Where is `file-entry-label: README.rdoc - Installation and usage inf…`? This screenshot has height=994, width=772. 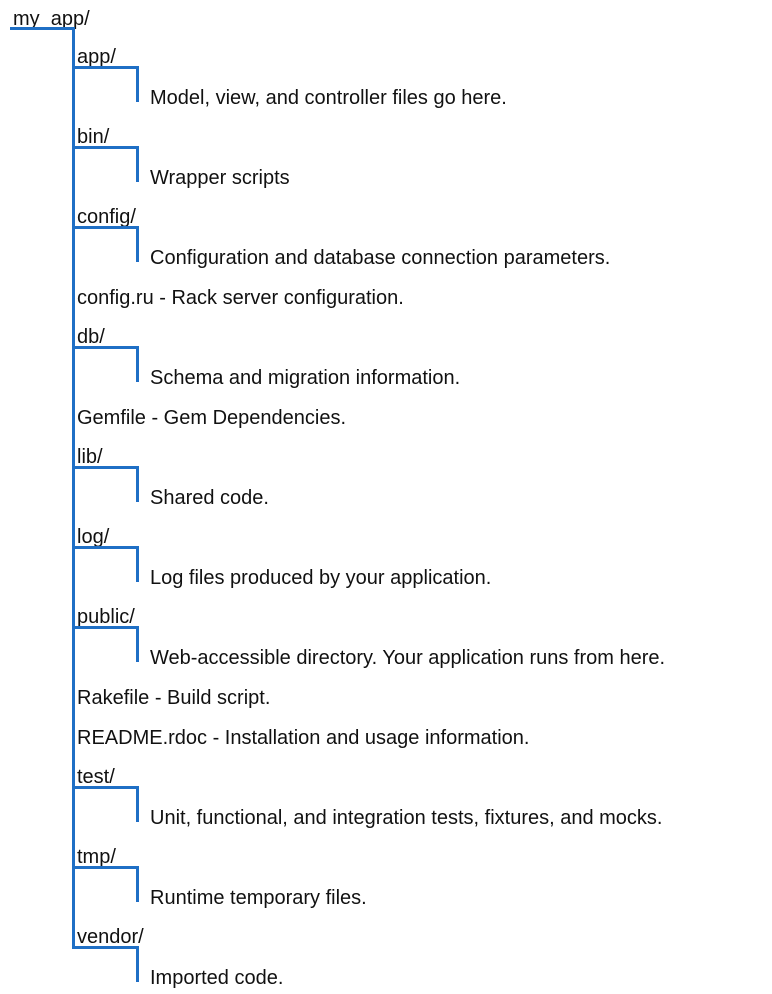 file-entry-label: README.rdoc - Installation and usage inf… is located at coordinates (303, 738).